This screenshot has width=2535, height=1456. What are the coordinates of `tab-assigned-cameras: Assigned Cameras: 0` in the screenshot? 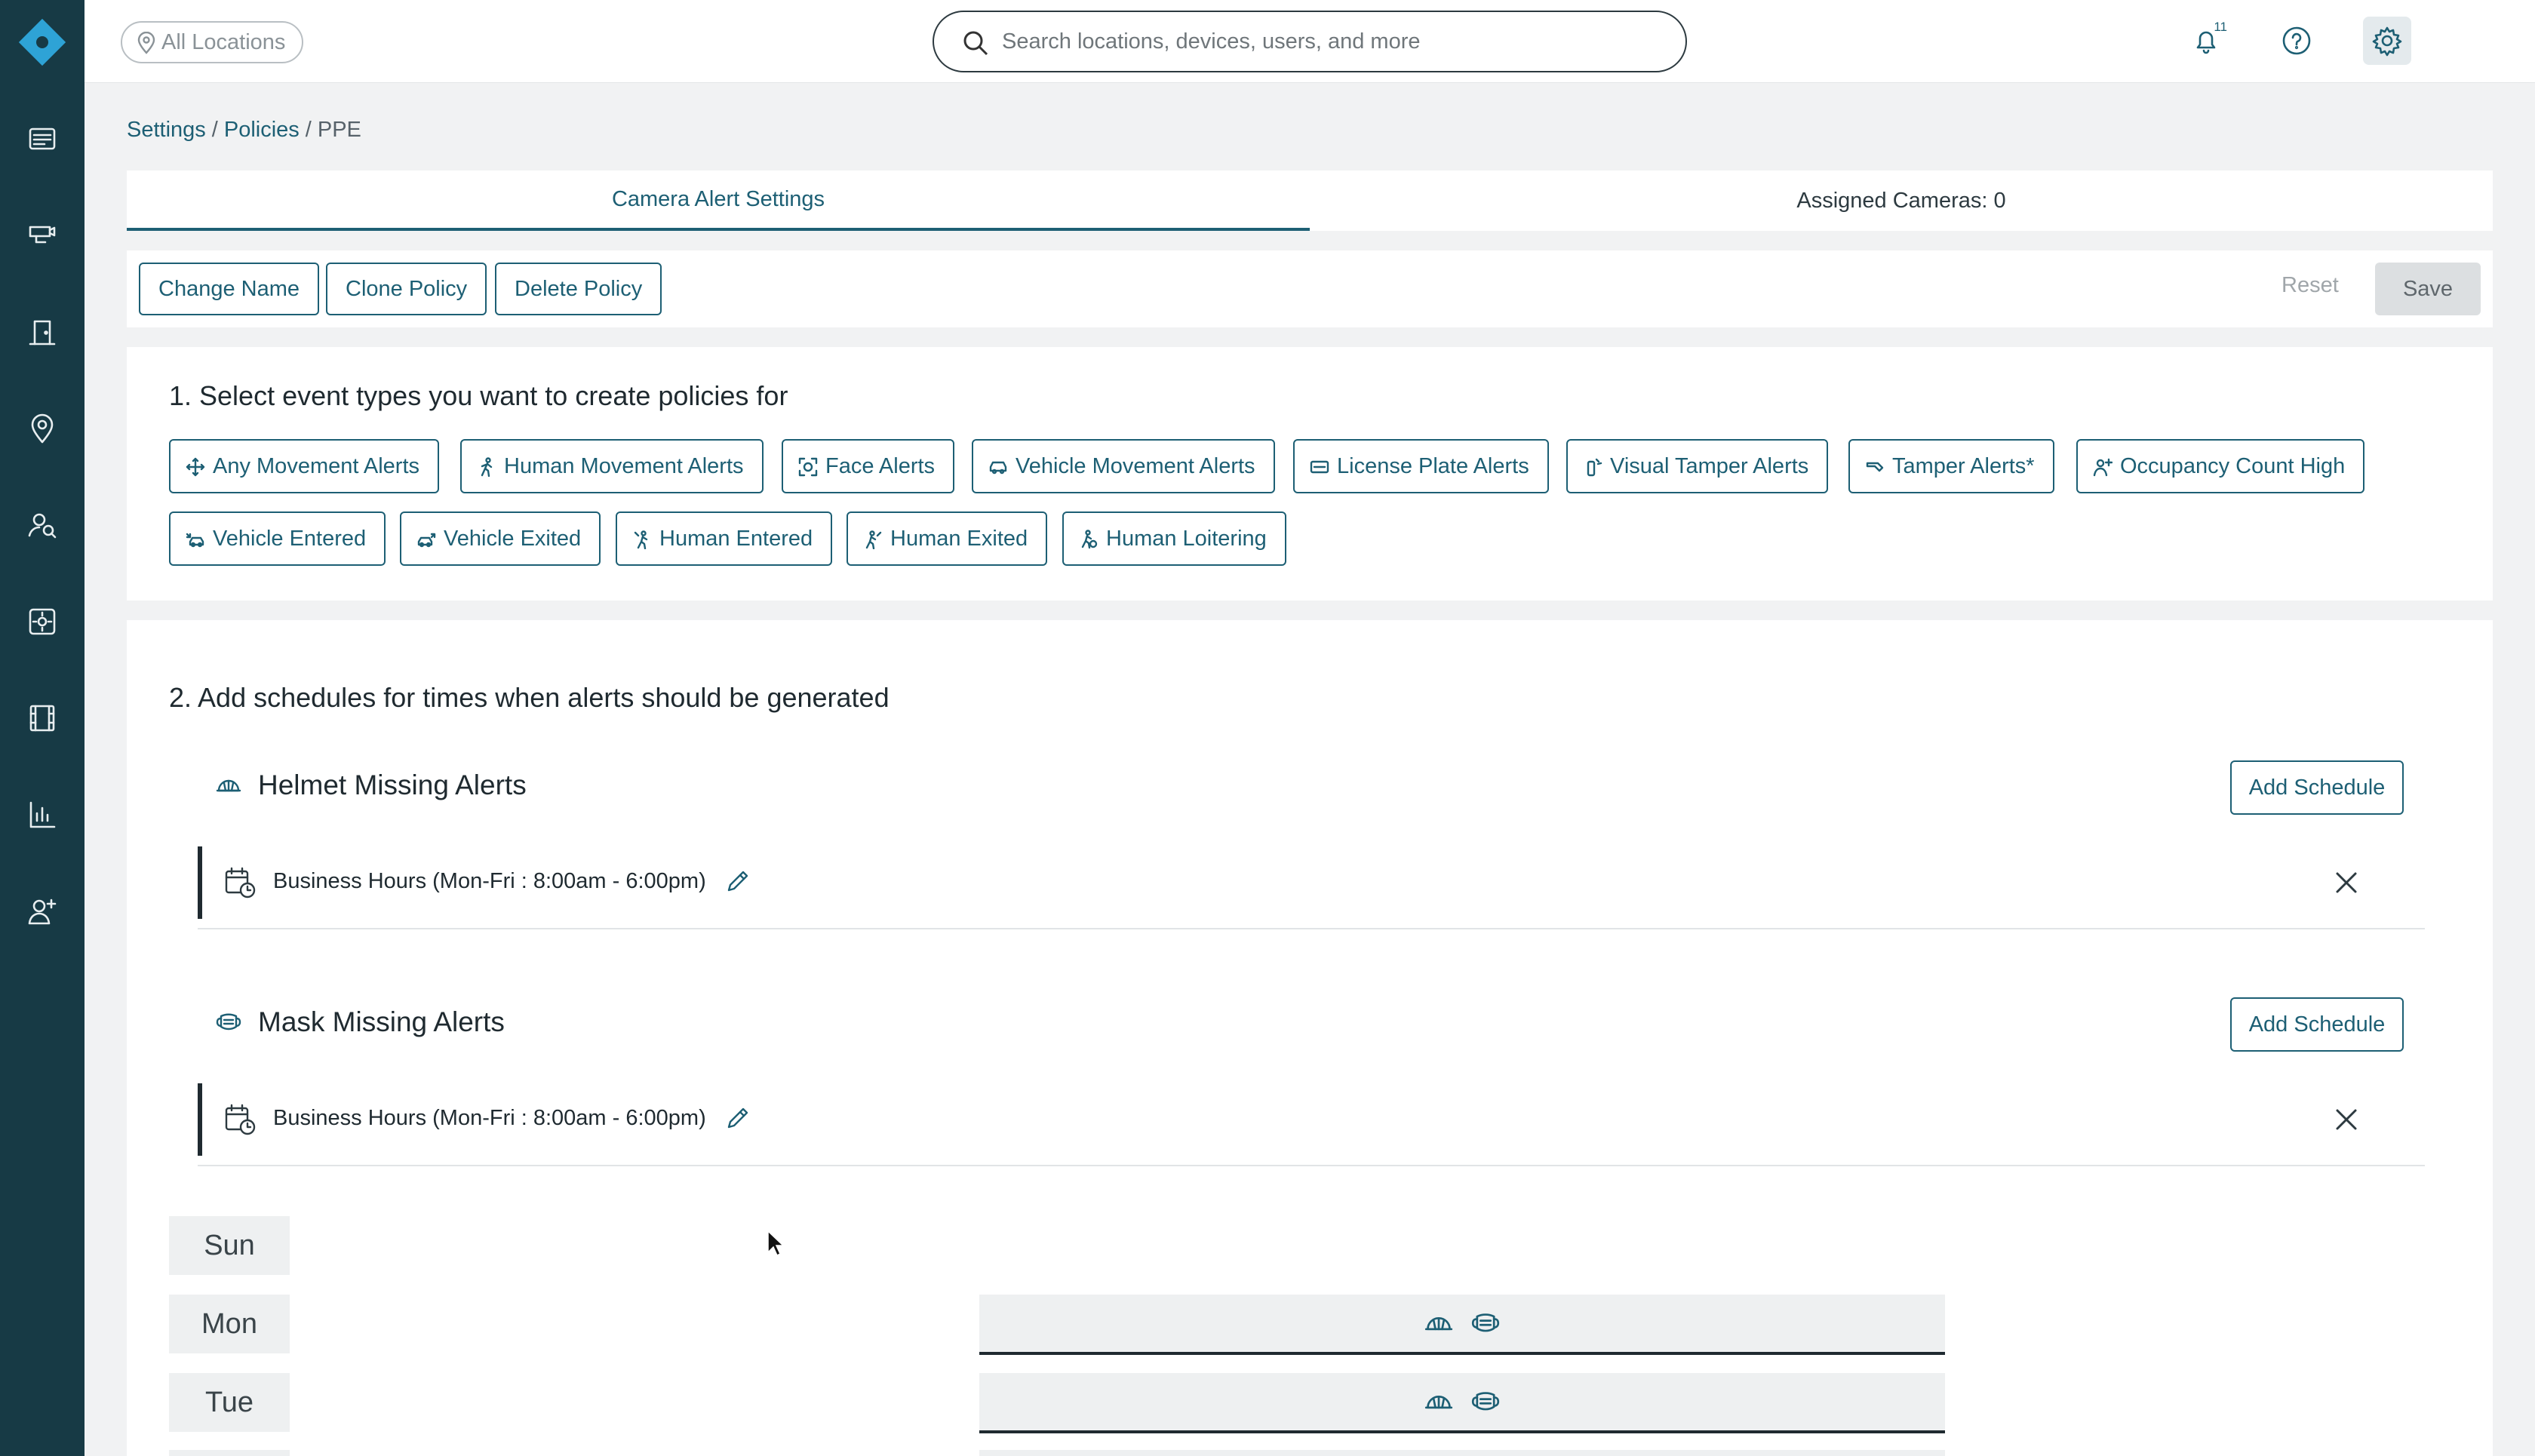 It's located at (1902, 201).